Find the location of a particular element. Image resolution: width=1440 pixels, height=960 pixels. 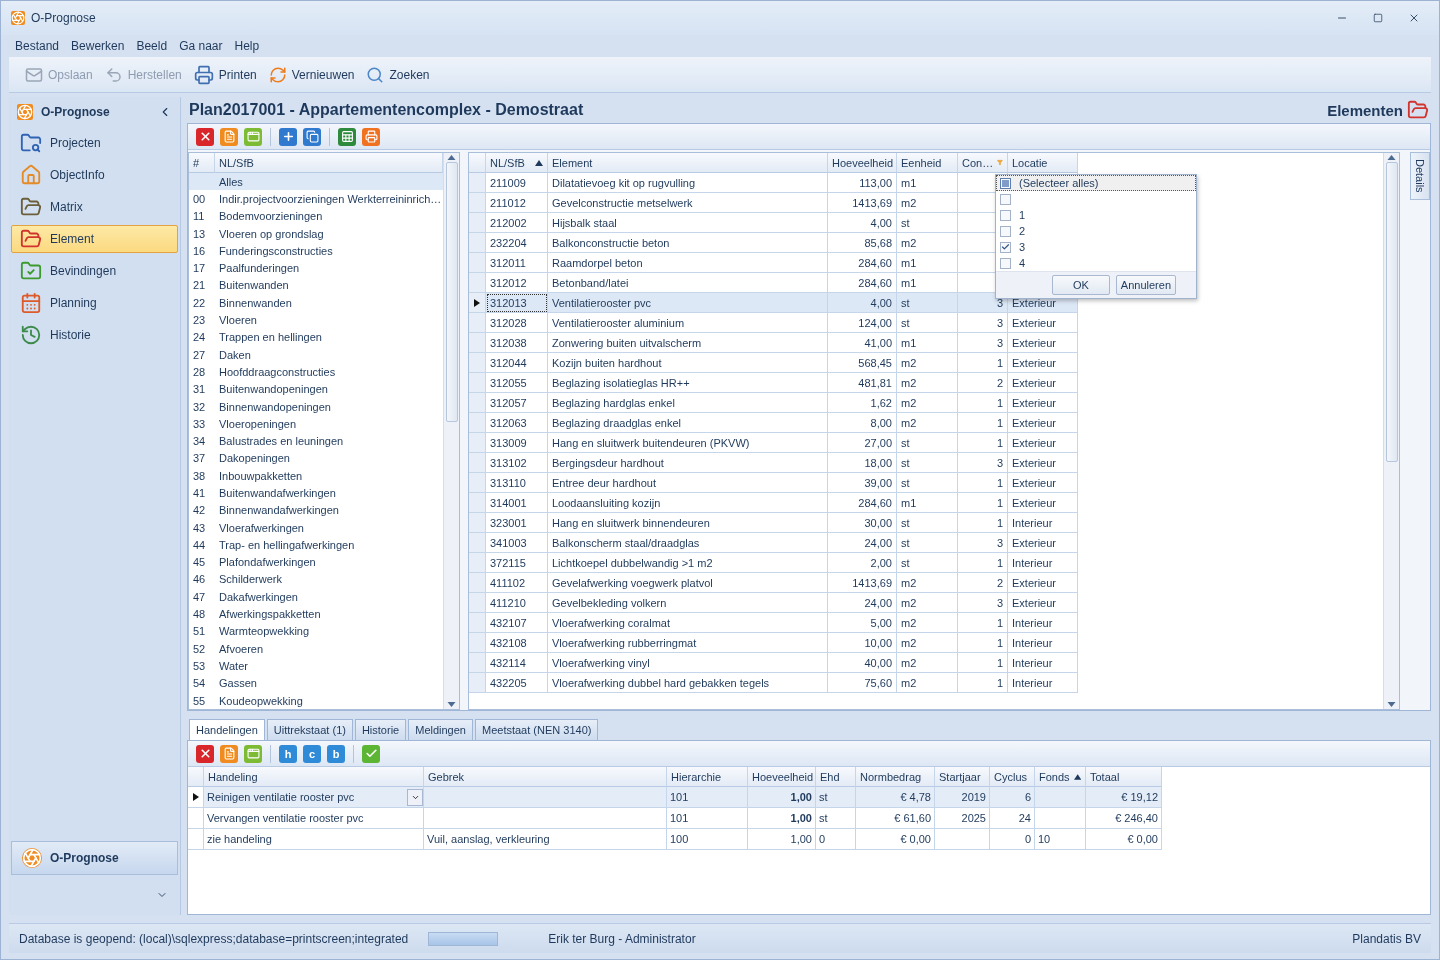

category-name: Vloeren is located at coordinates (238, 320).